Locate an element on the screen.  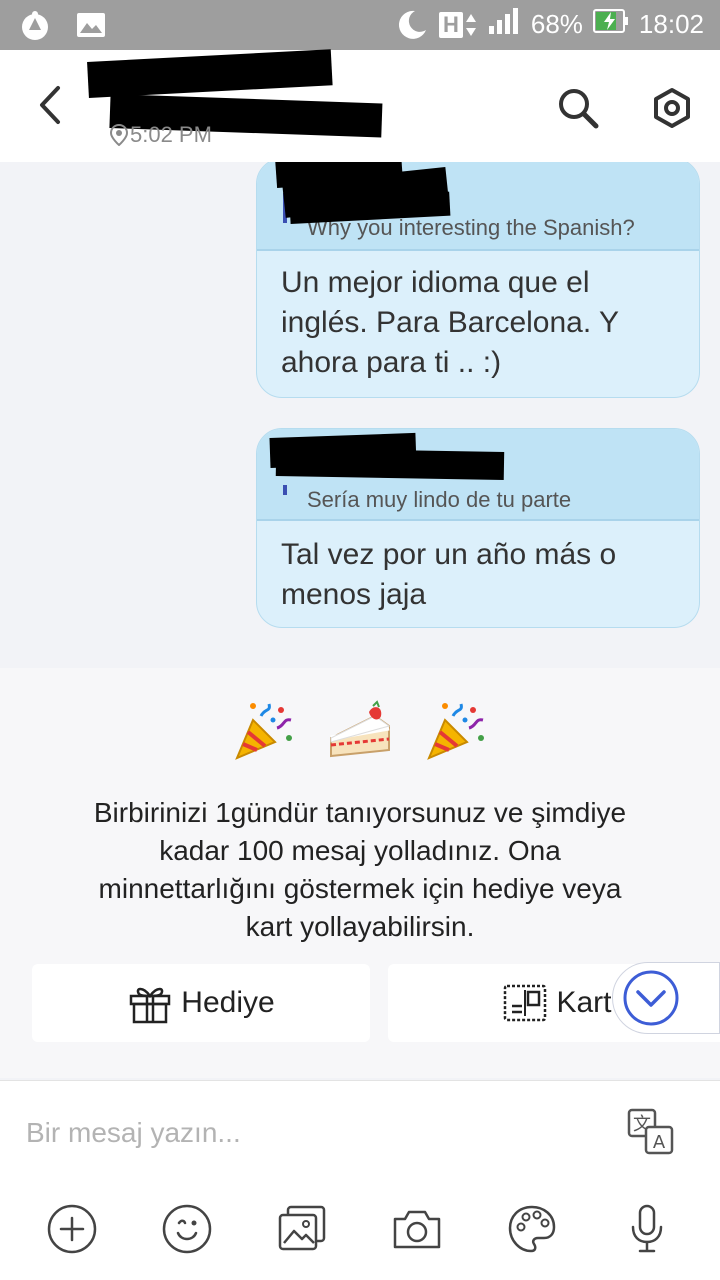
quoted-message-text: Sería muy lindo de tu parte is located at coordinates (439, 499).